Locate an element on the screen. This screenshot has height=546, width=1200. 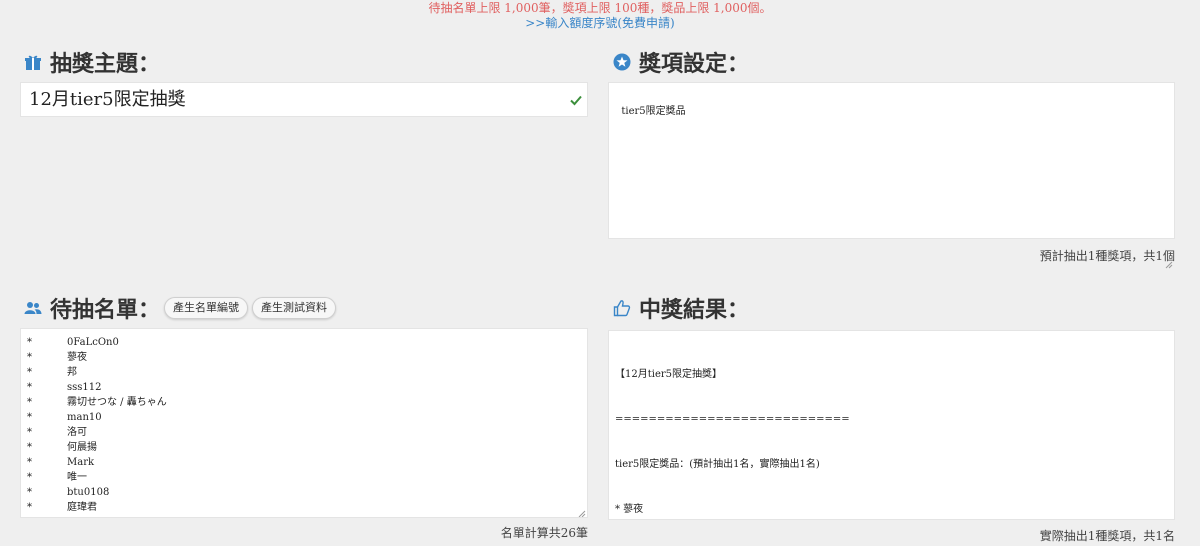
list-item-name: 何晨揚 is located at coordinates (82, 447).